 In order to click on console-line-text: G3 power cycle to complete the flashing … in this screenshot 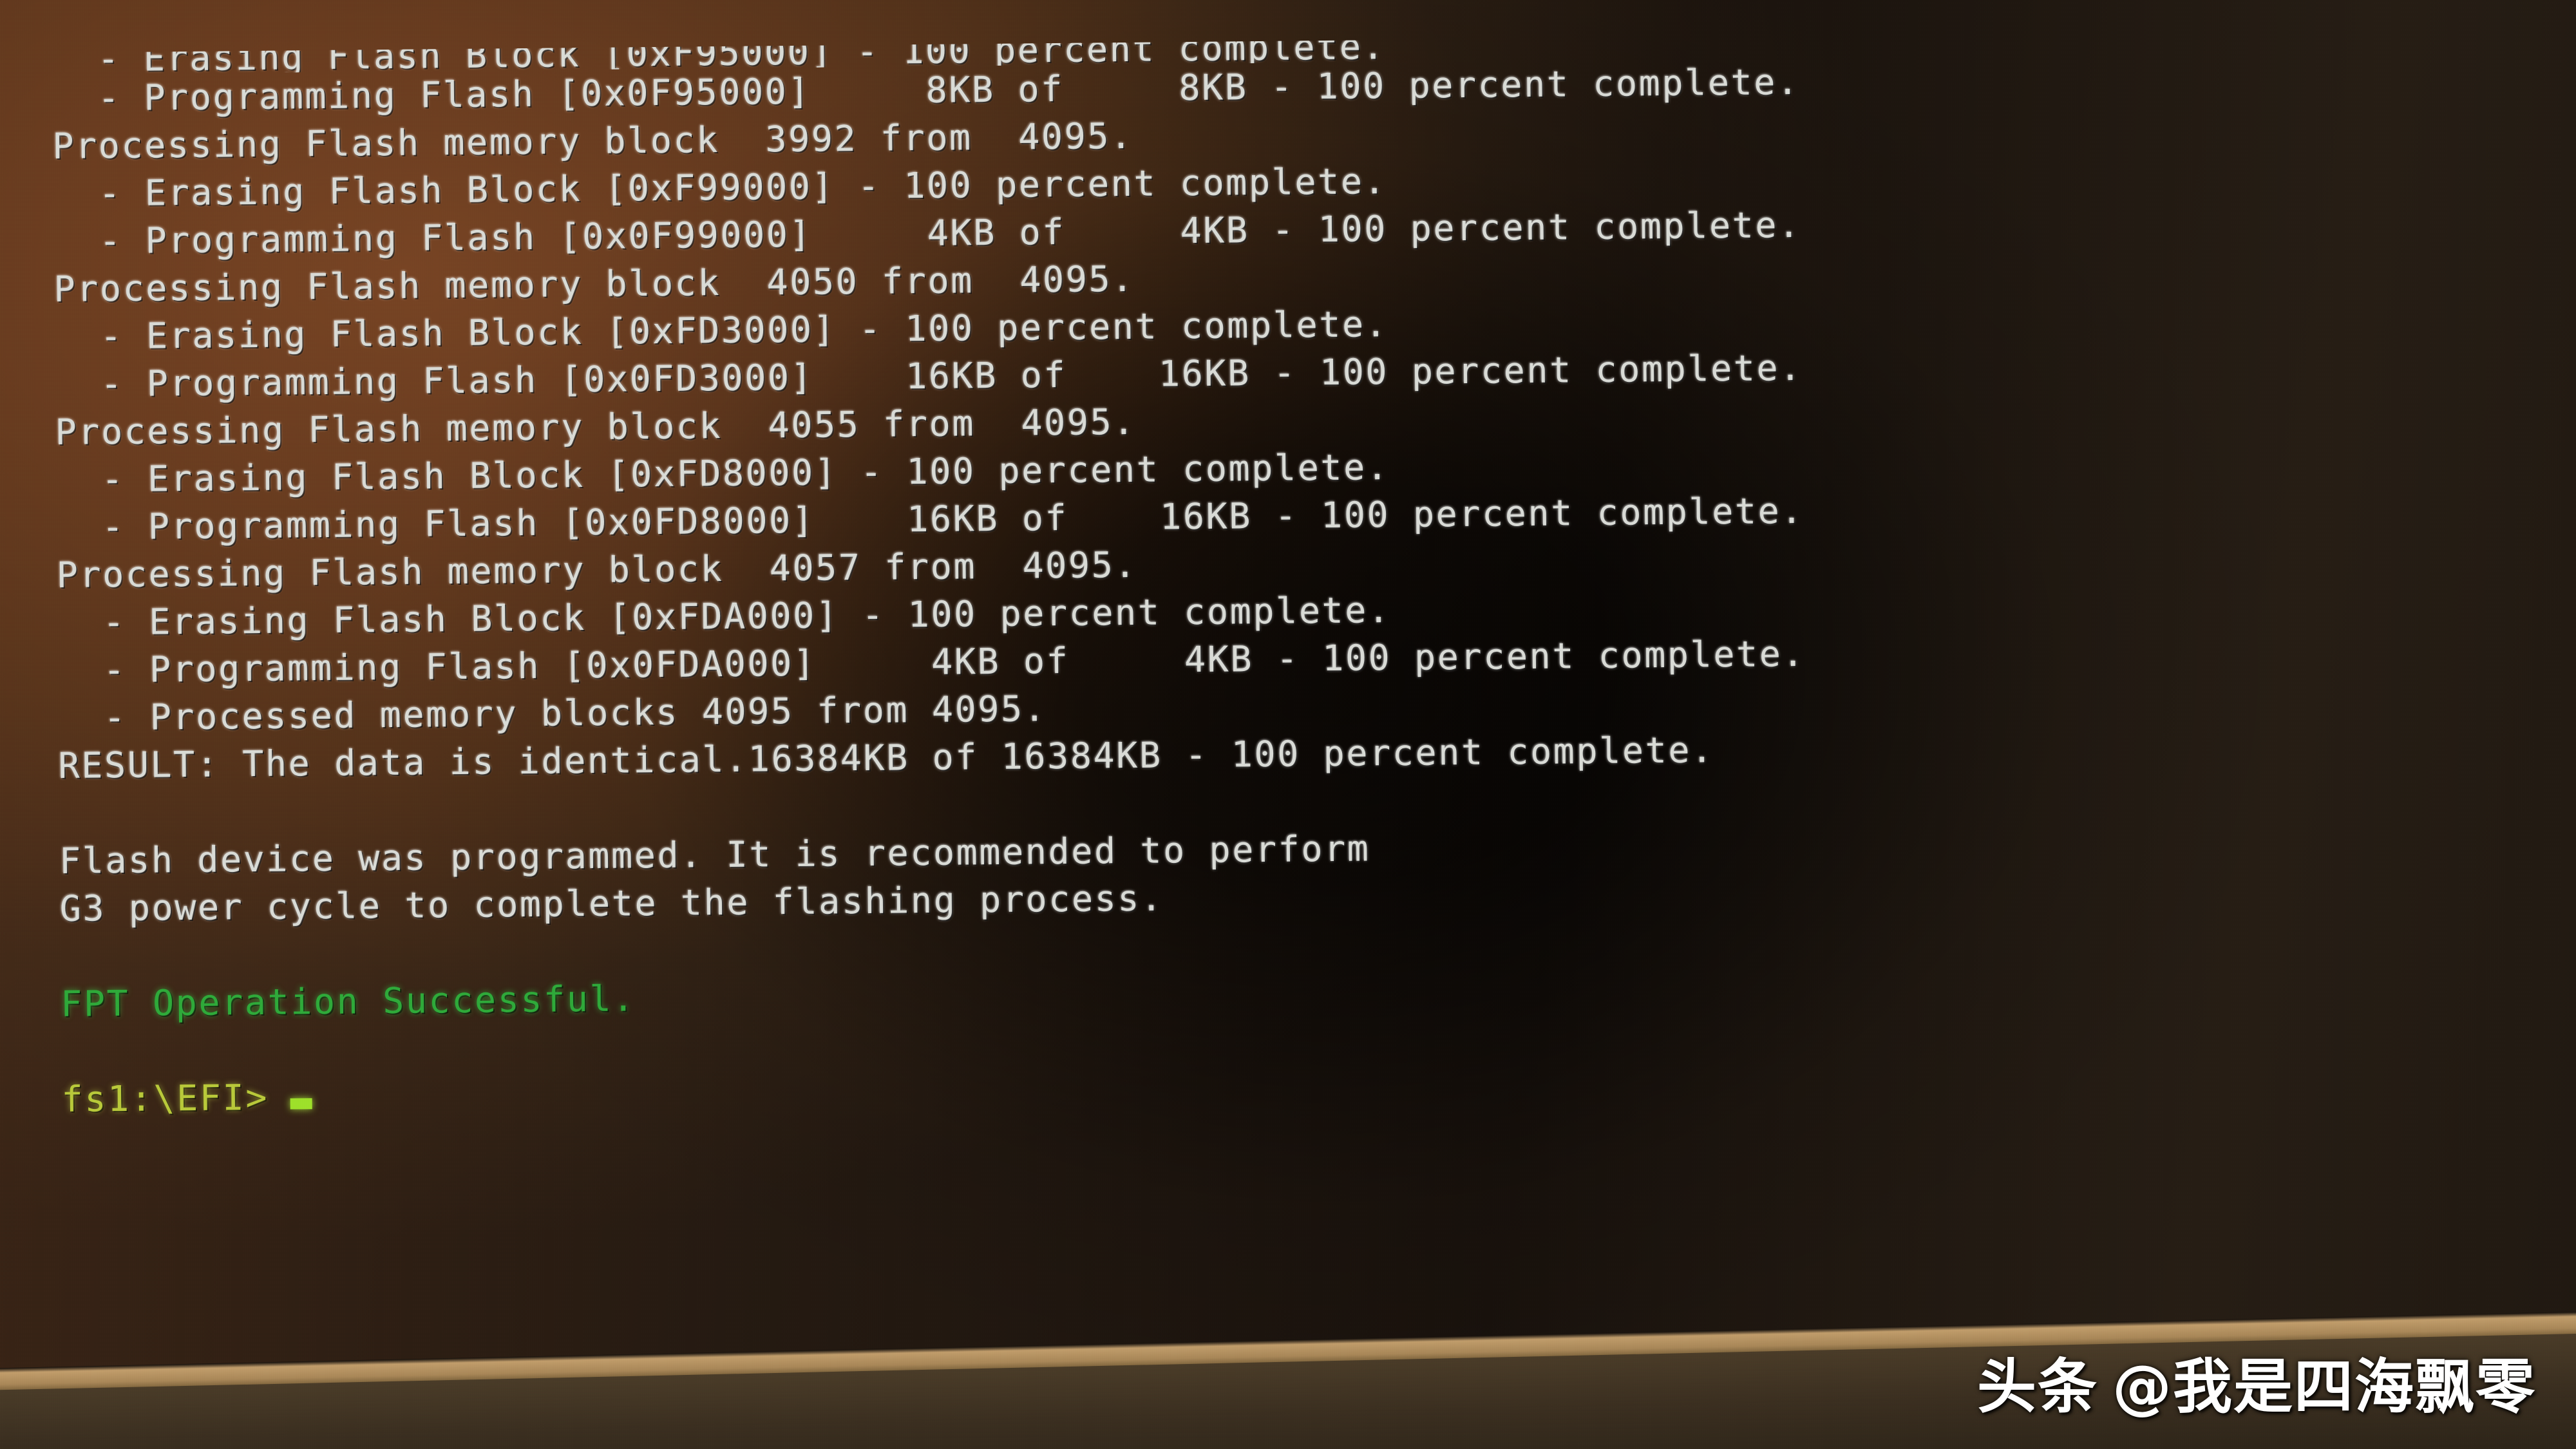, I will do `click(611, 903)`.